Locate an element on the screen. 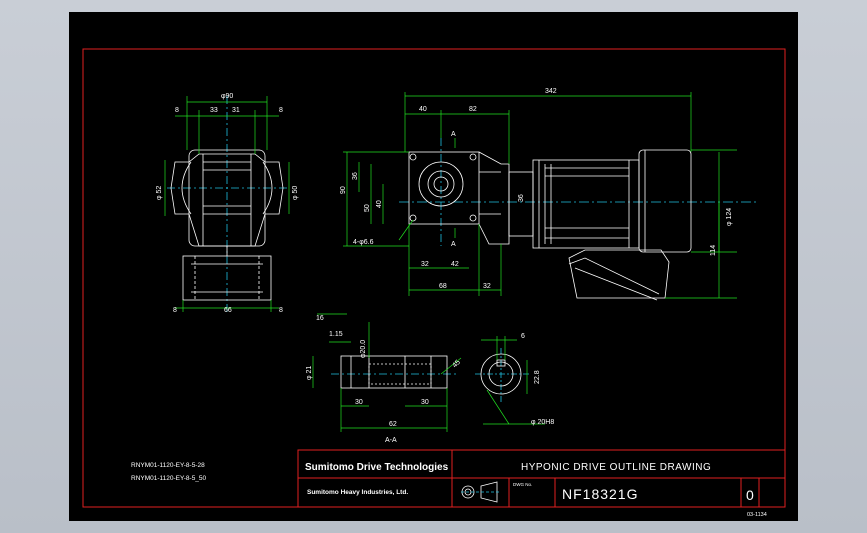  dim-31: 31 is located at coordinates (236, 110).